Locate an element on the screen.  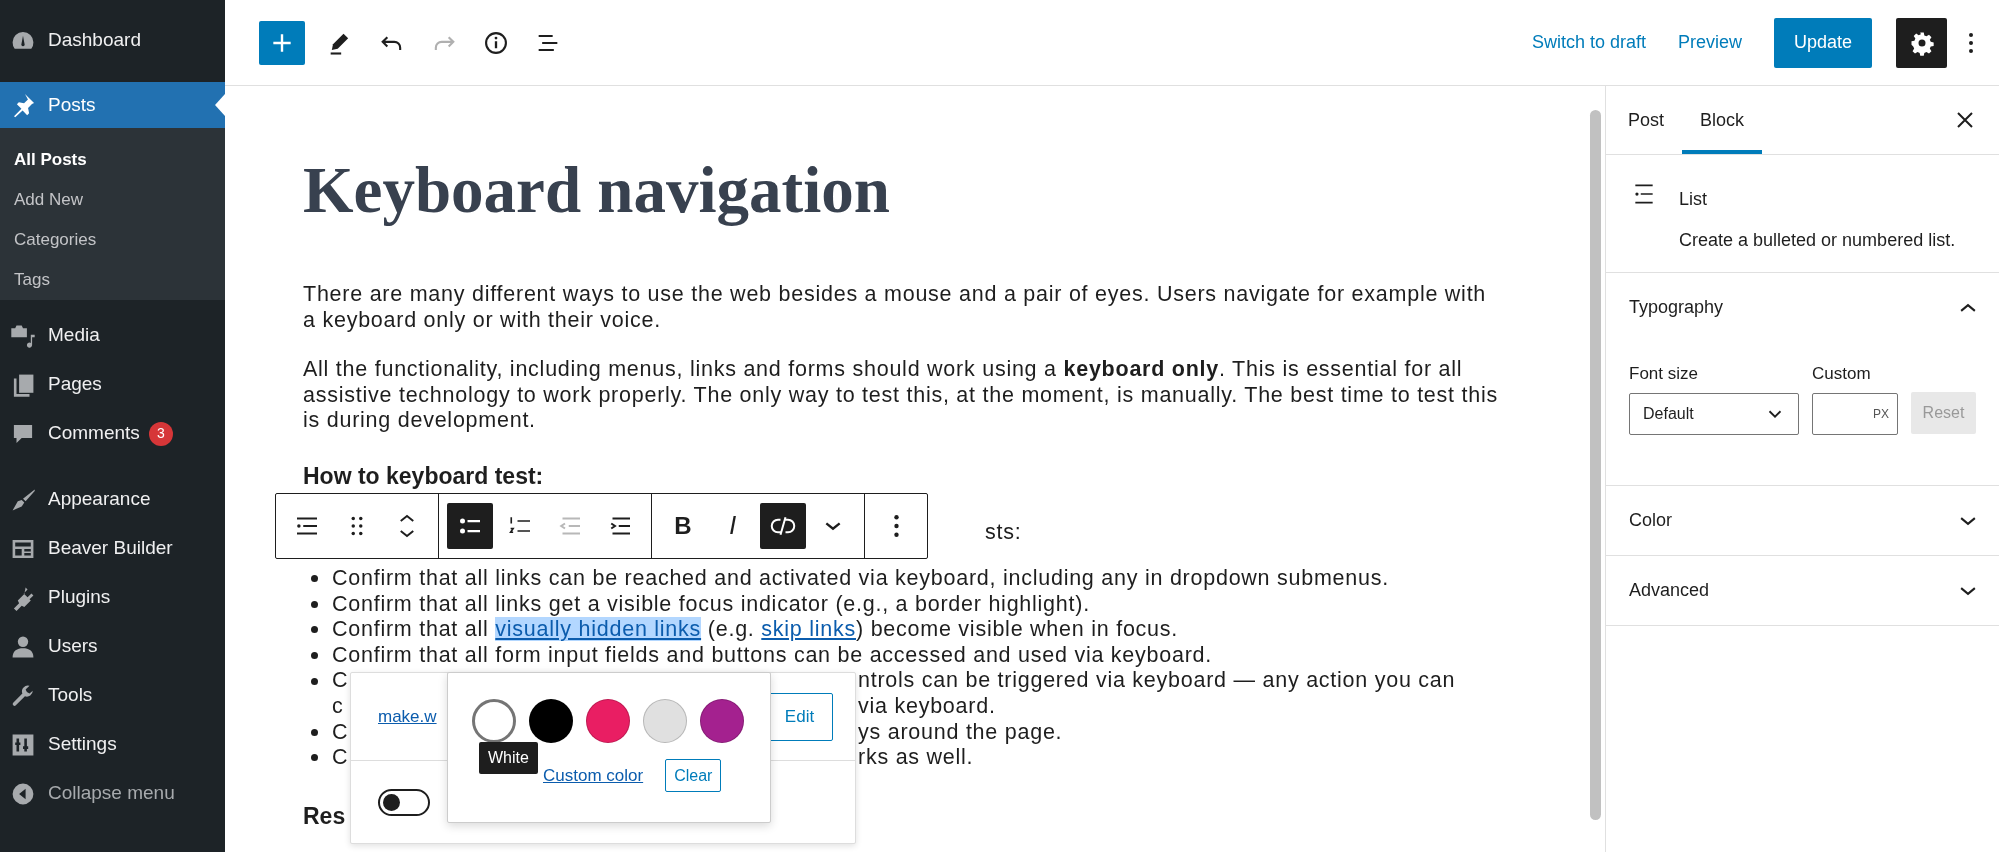
header-link: Preview is located at coordinates (1709, 42).